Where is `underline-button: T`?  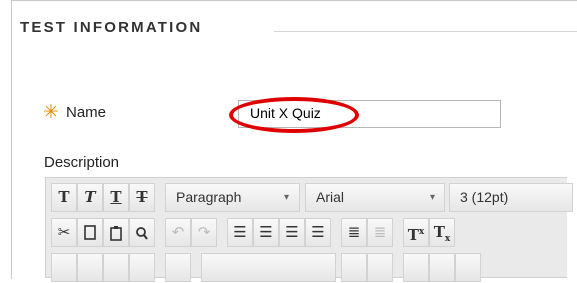 underline-button: T is located at coordinates (116, 197).